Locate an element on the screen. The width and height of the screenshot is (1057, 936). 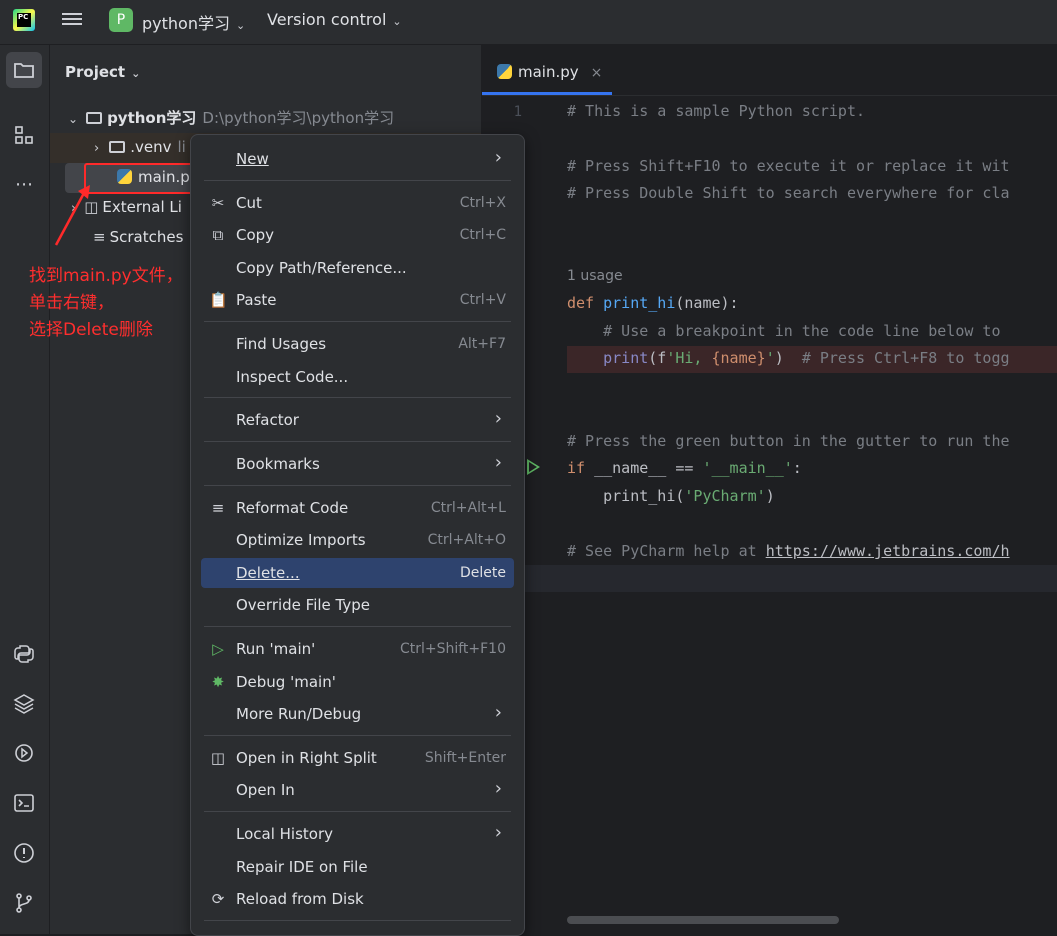
editor-tab-bar: main.py × is located at coordinates (769, 70).